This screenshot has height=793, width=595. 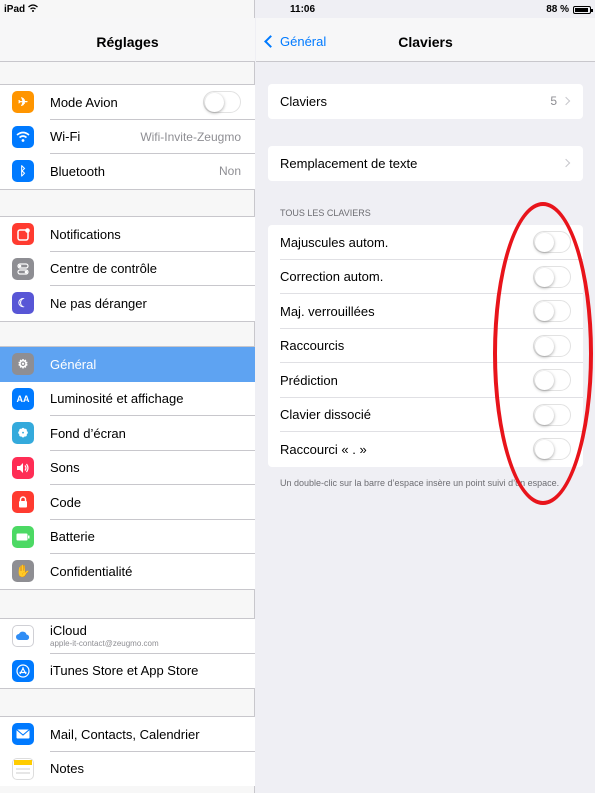 What do you see at coordinates (425, 242) in the screenshot?
I see `toggle-row-auto-capitalization: Majuscules autom.` at bounding box center [425, 242].